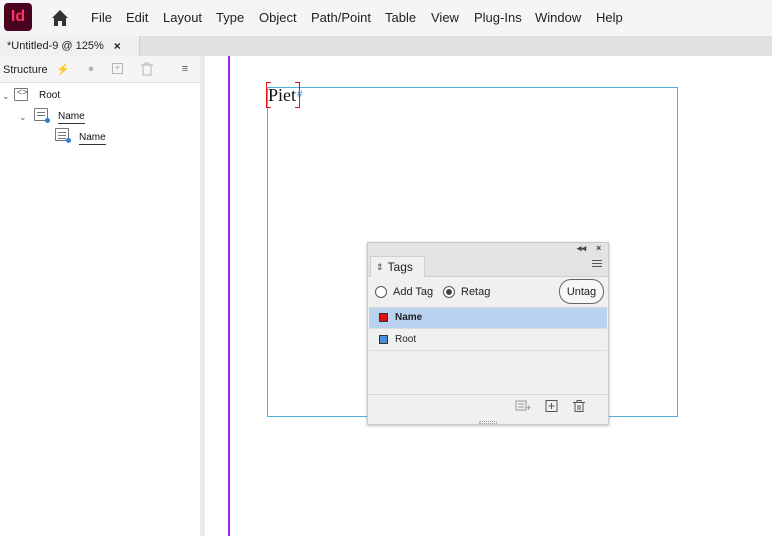  I want to click on frame-text: Piet, so click(282, 95).